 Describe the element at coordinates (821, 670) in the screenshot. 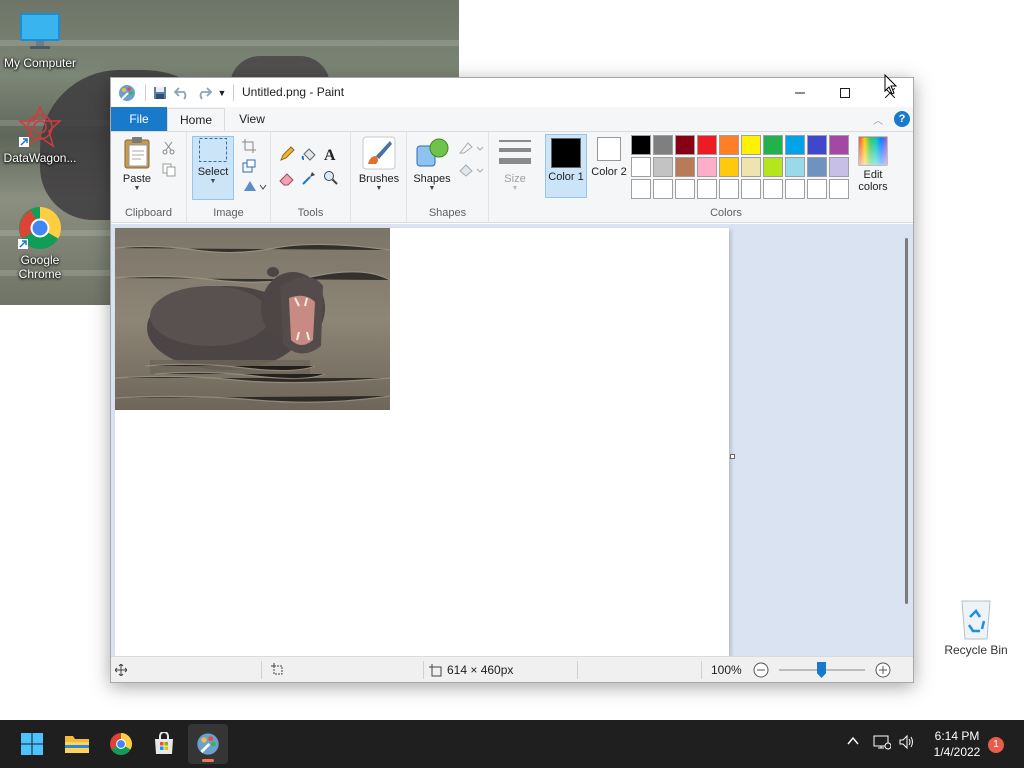

I see `zoom-slider-thumb` at that location.